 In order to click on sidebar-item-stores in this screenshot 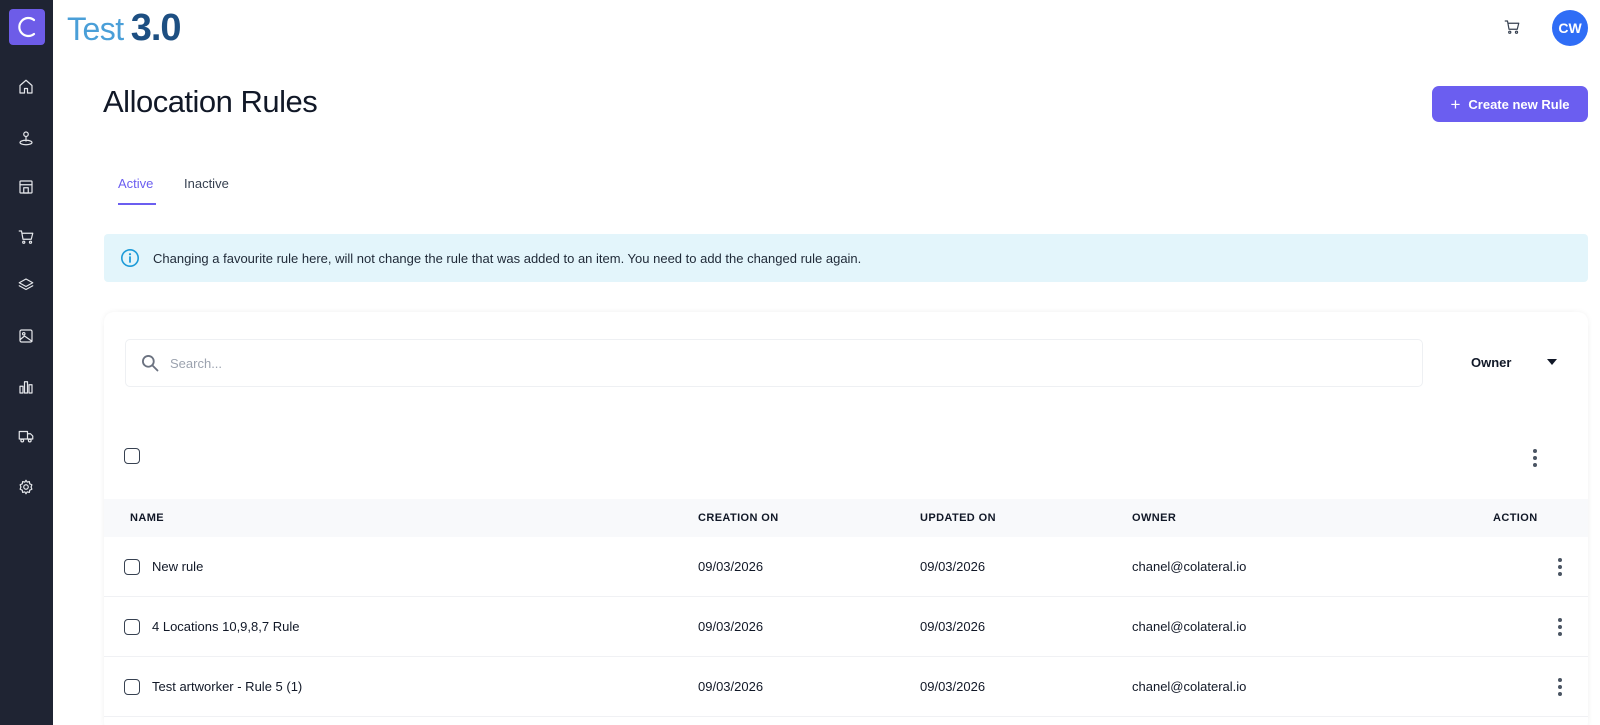, I will do `click(26, 187)`.